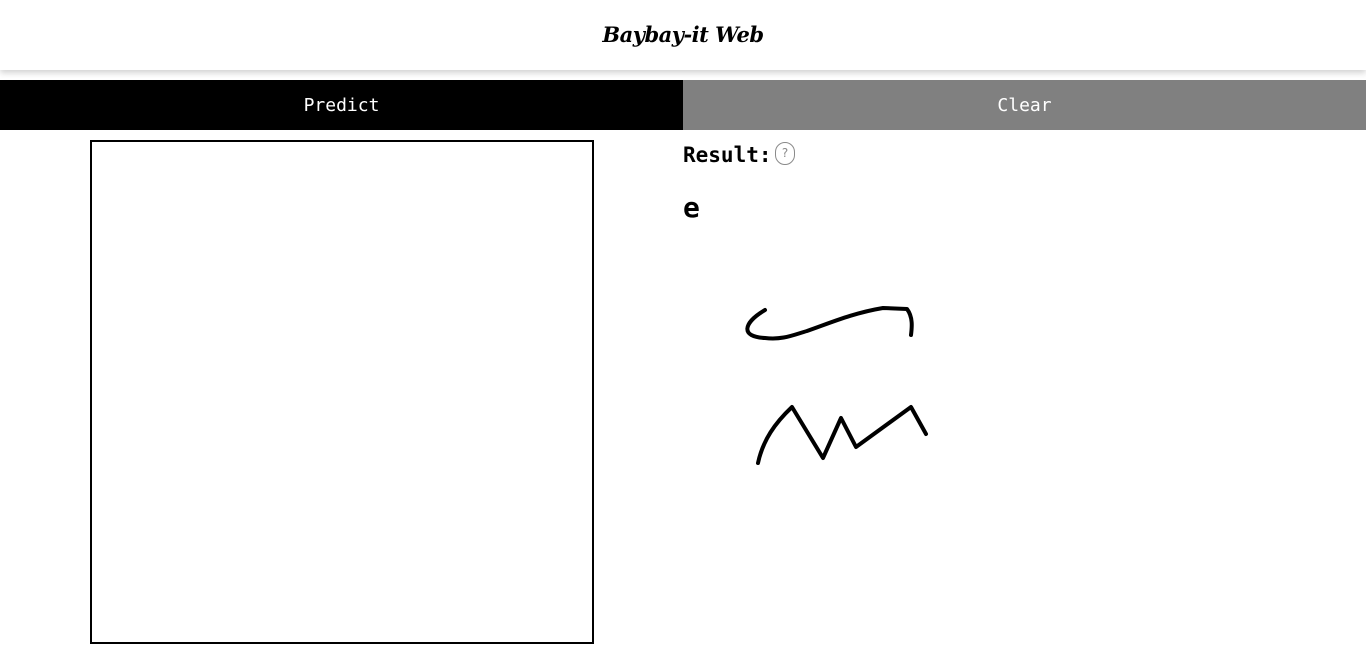 Image resolution: width=1366 pixels, height=653 pixels. What do you see at coordinates (1024, 105) in the screenshot?
I see `clear-button: Clear` at bounding box center [1024, 105].